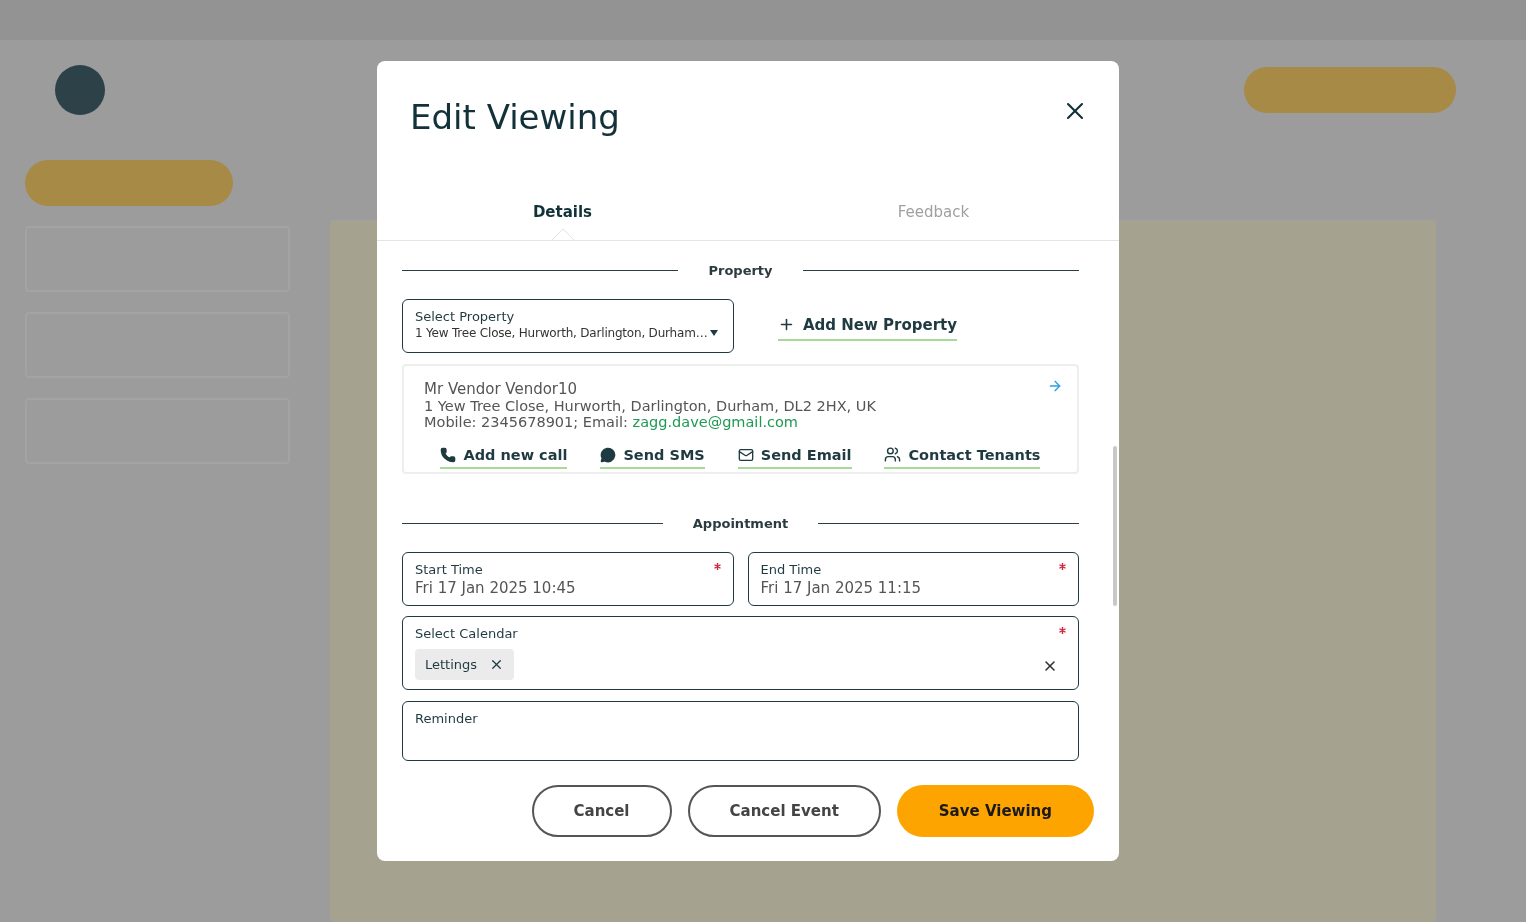 The height and width of the screenshot is (922, 1526). I want to click on arrow-right-icon, so click(1055, 386).